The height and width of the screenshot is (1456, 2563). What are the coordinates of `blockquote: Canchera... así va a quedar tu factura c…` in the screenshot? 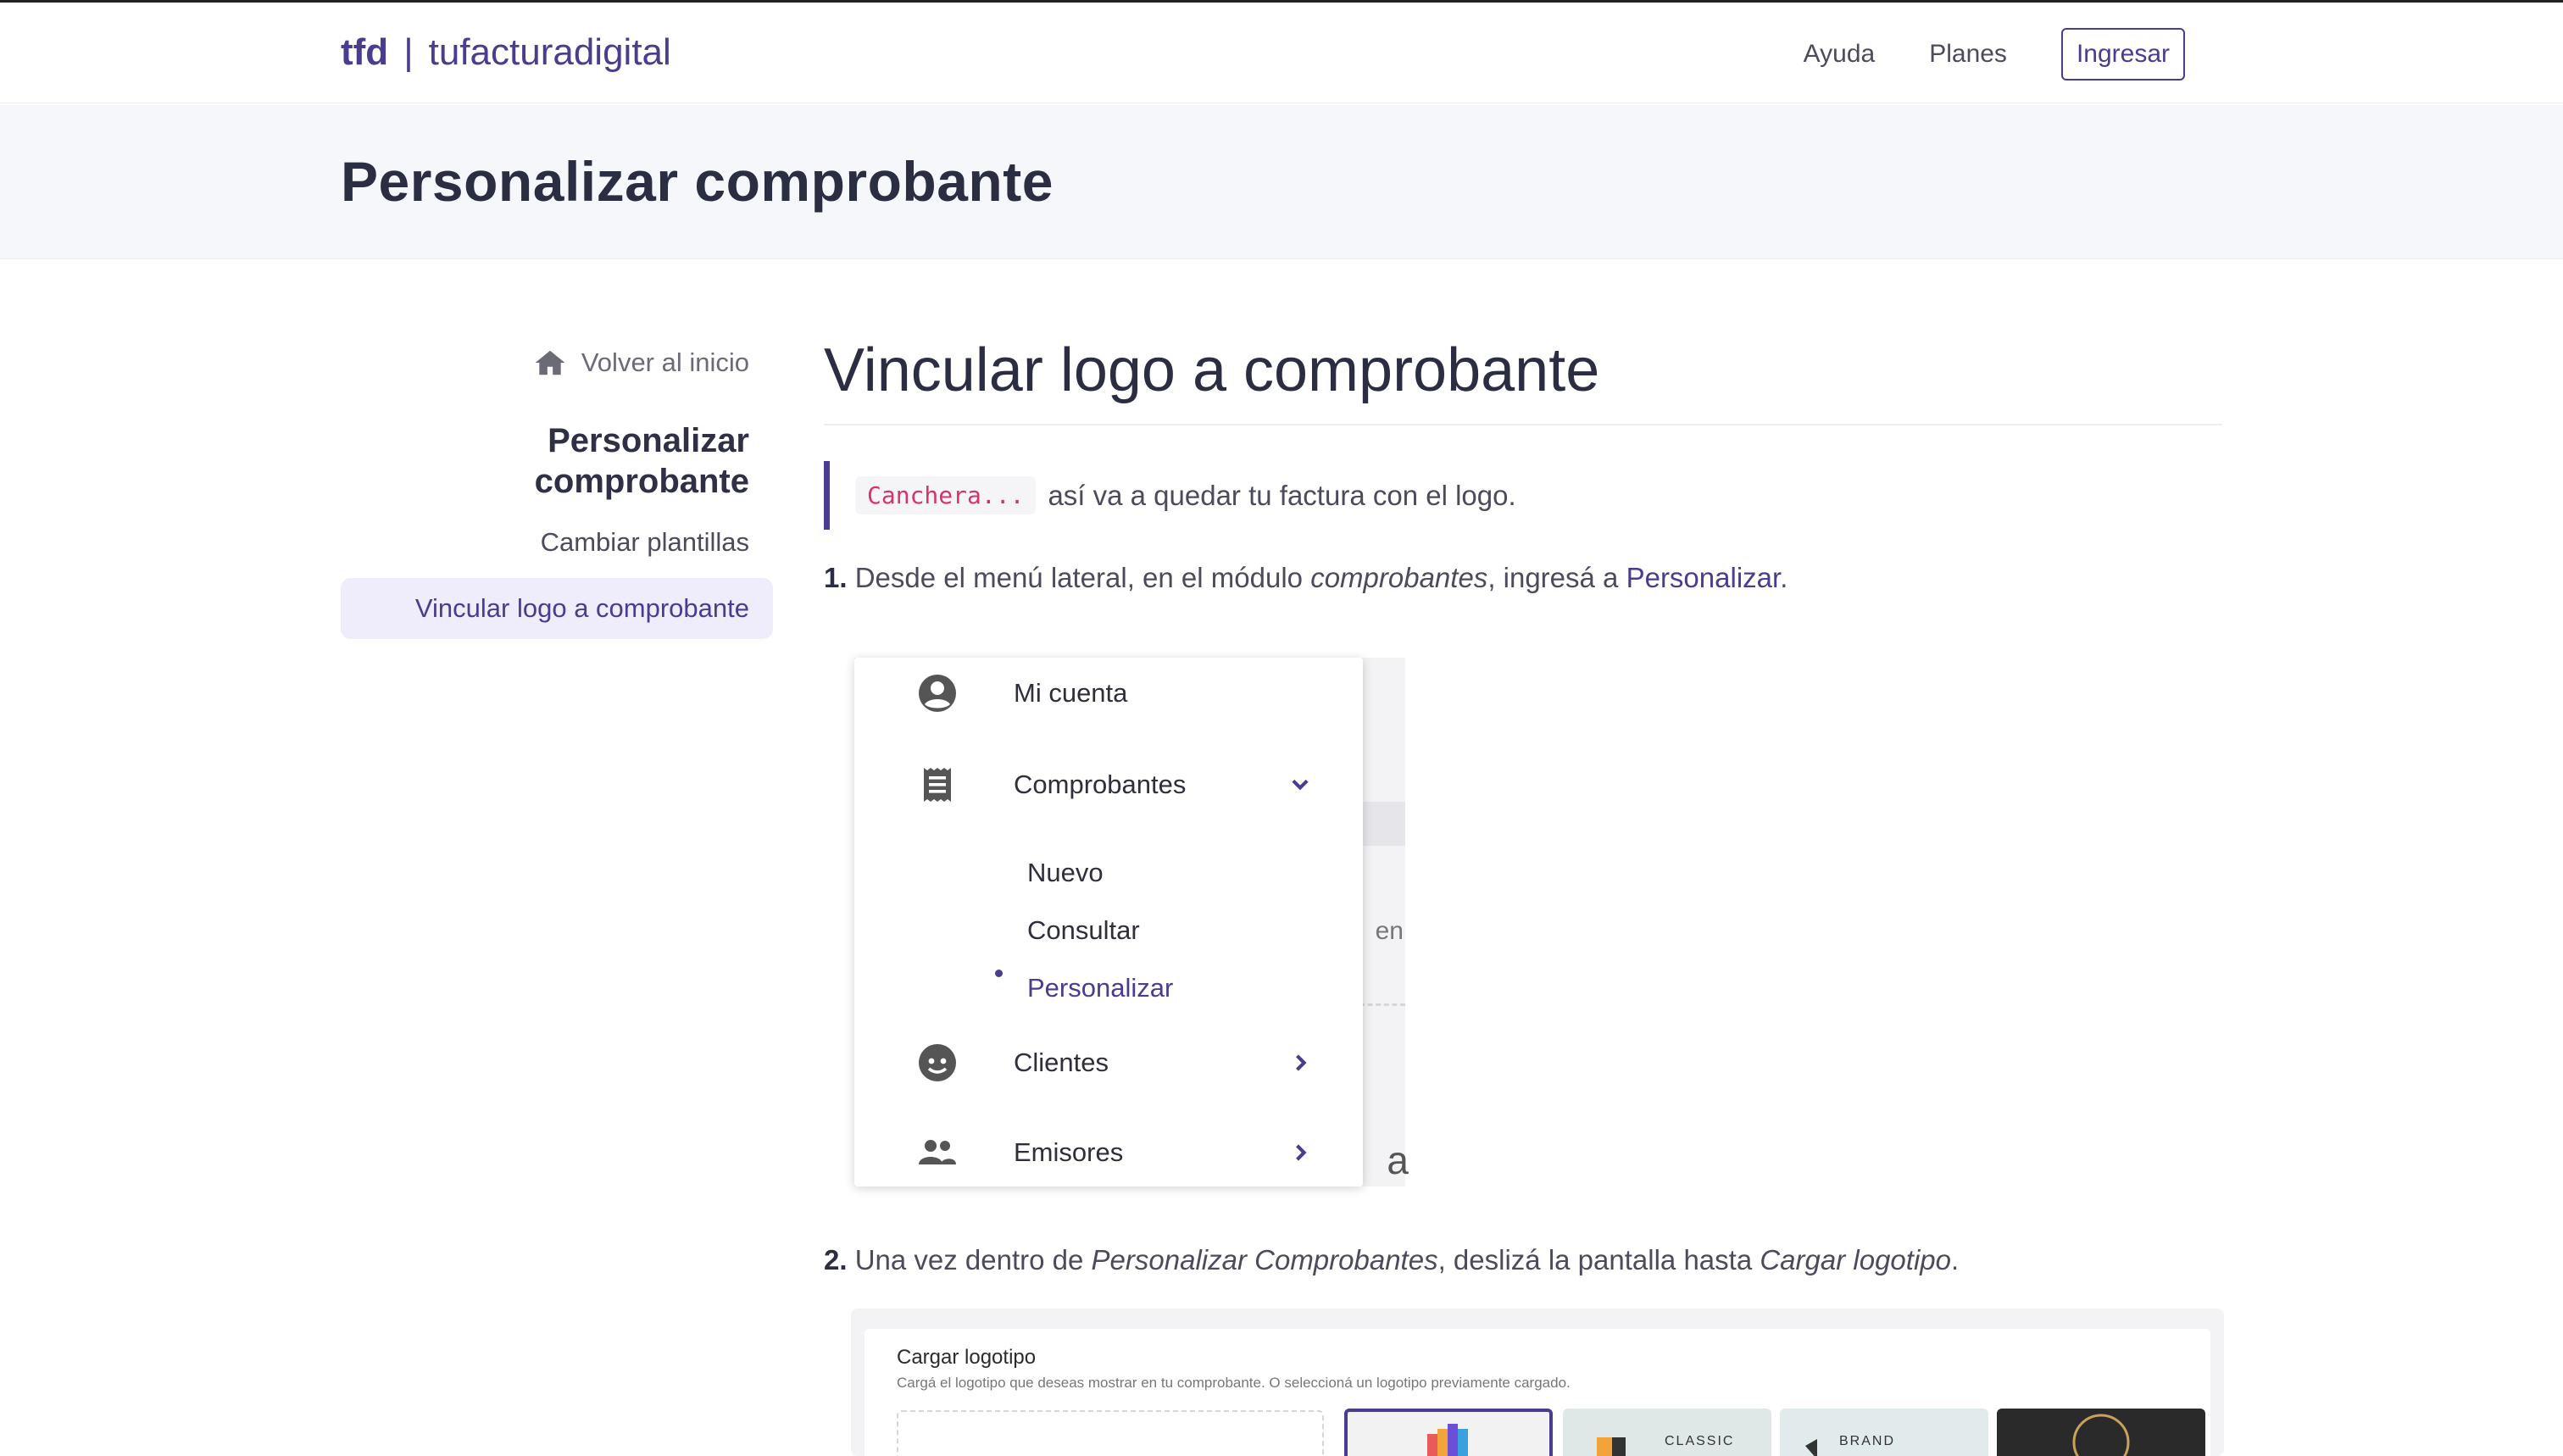 It's located at (1523, 496).